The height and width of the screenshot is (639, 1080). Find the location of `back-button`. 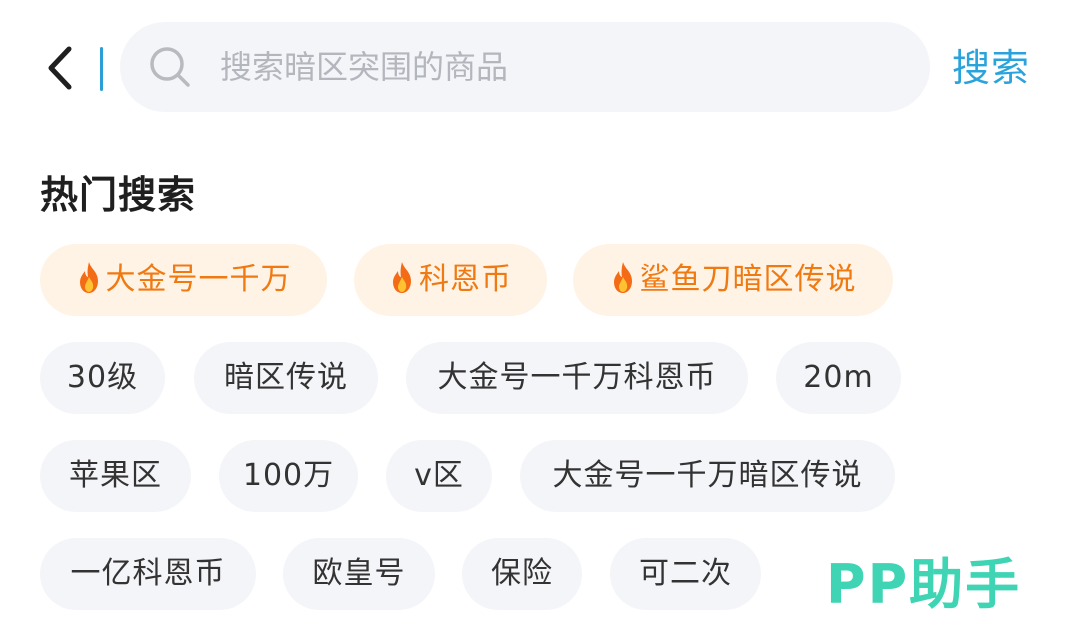

back-button is located at coordinates (60, 68).